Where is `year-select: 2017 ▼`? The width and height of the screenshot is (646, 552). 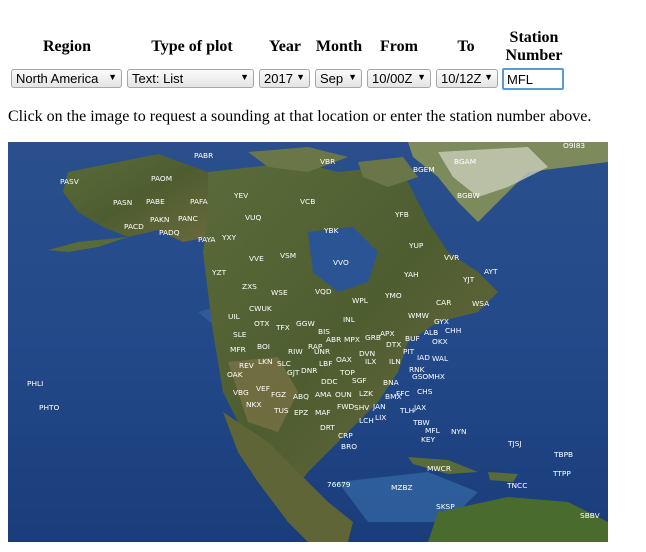
year-select: 2017 ▼ is located at coordinates (284, 78).